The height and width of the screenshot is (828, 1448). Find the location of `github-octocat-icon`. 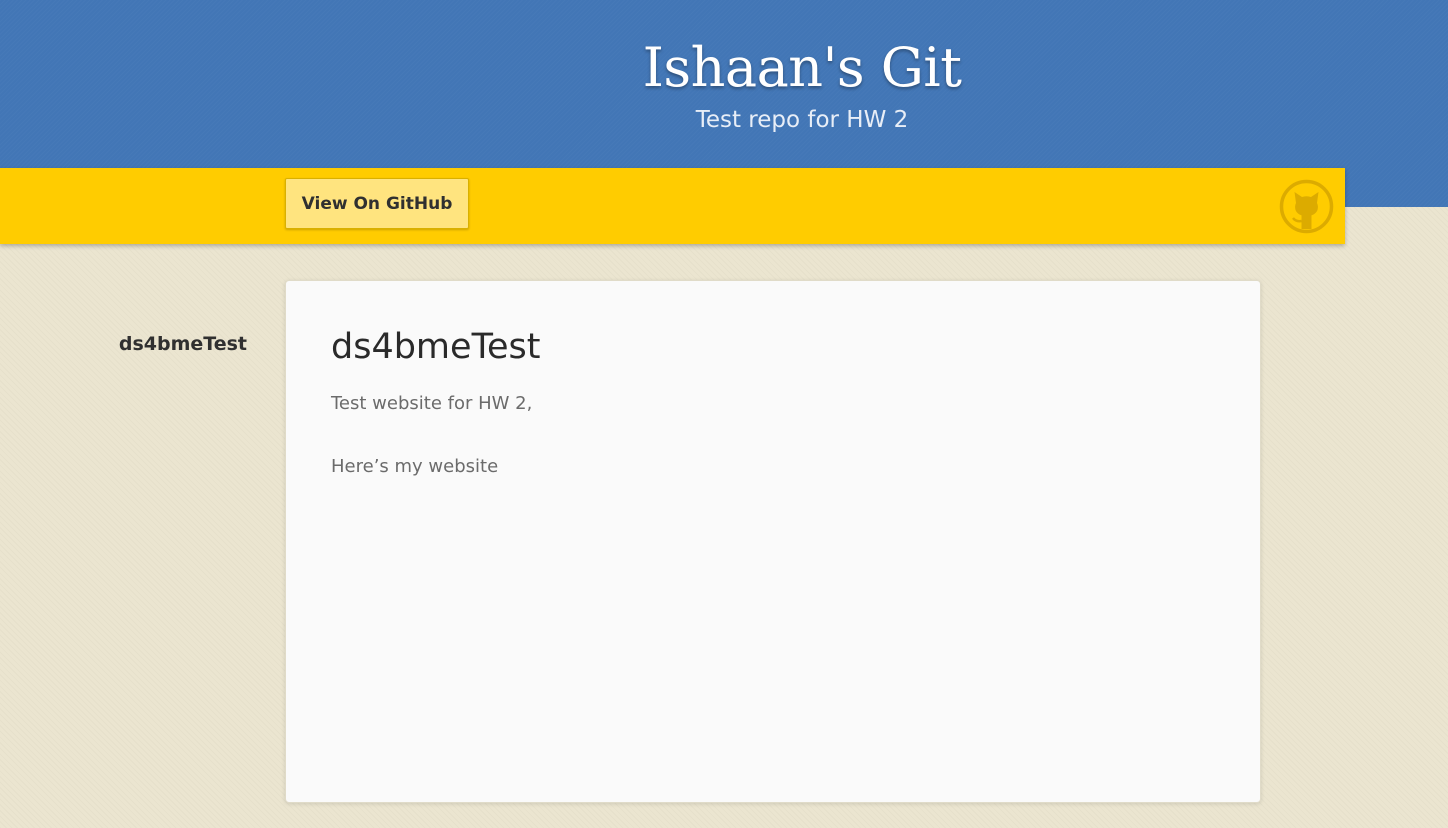

github-octocat-icon is located at coordinates (1306, 206).